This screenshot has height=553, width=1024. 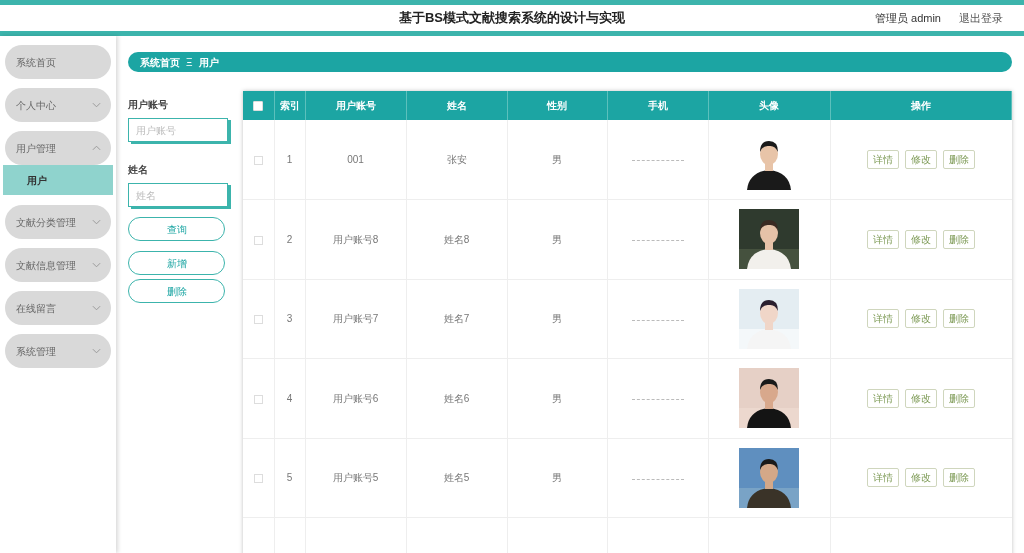 I want to click on sidebar-item: 系统首页, so click(x=58, y=62).